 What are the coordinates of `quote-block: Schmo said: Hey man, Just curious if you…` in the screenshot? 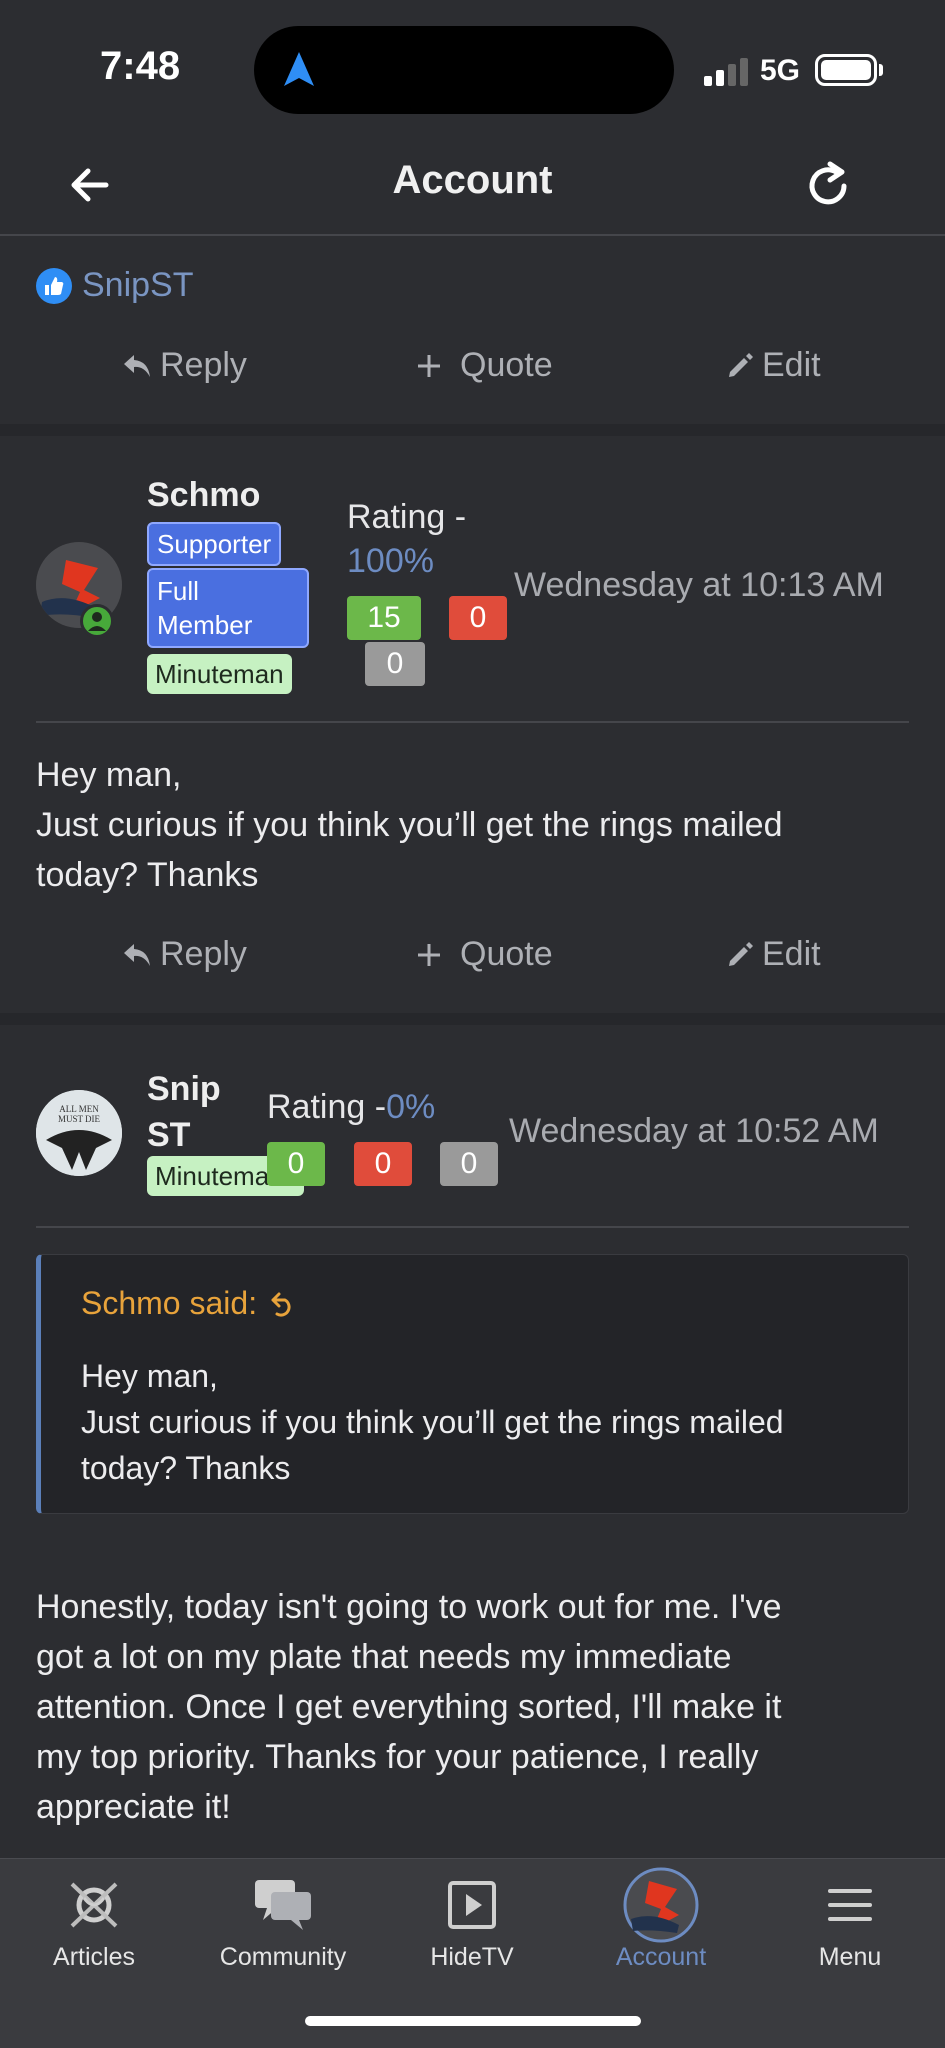 It's located at (472, 1384).